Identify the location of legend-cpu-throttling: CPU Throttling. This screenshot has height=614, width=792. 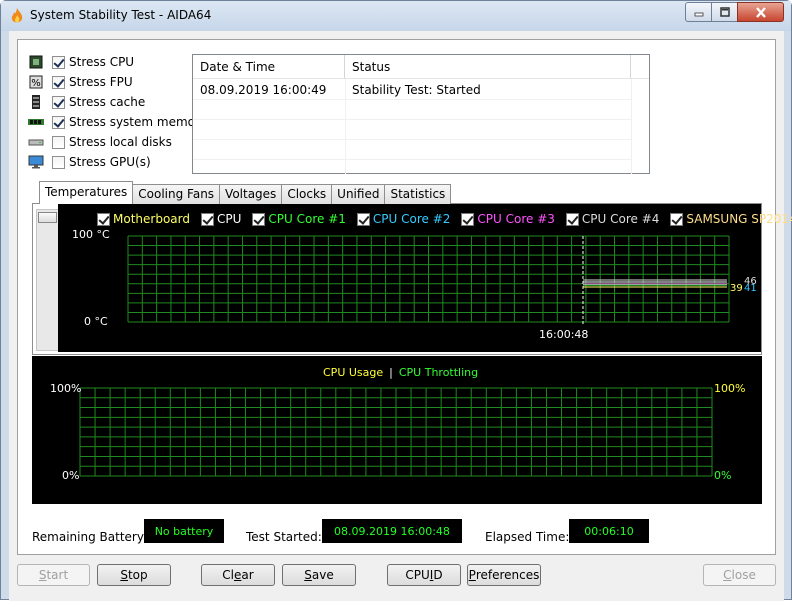
(438, 372).